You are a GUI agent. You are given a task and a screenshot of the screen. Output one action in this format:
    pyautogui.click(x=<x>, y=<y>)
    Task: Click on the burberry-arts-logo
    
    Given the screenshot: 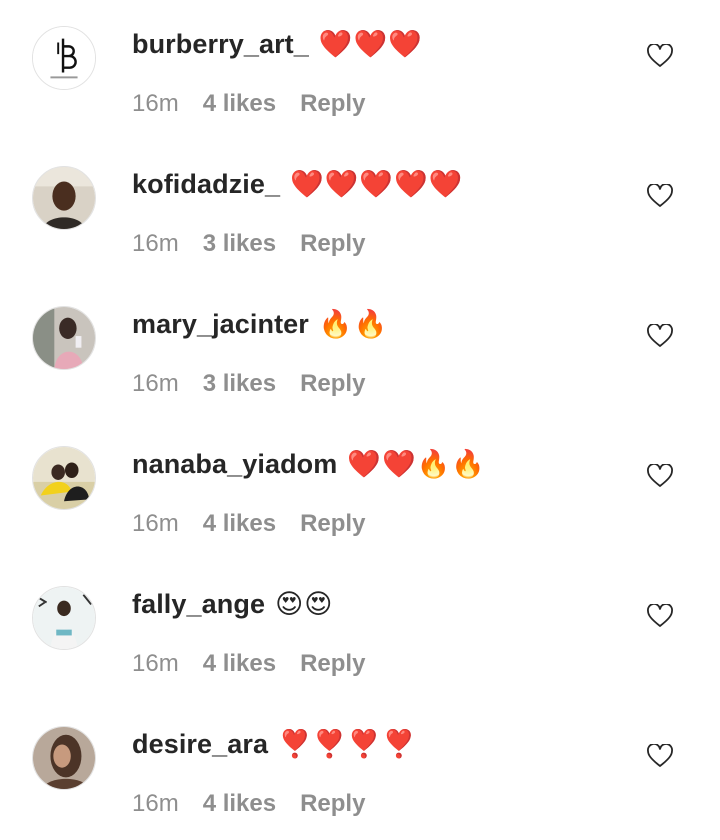 What is the action you would take?
    pyautogui.click(x=64, y=58)
    